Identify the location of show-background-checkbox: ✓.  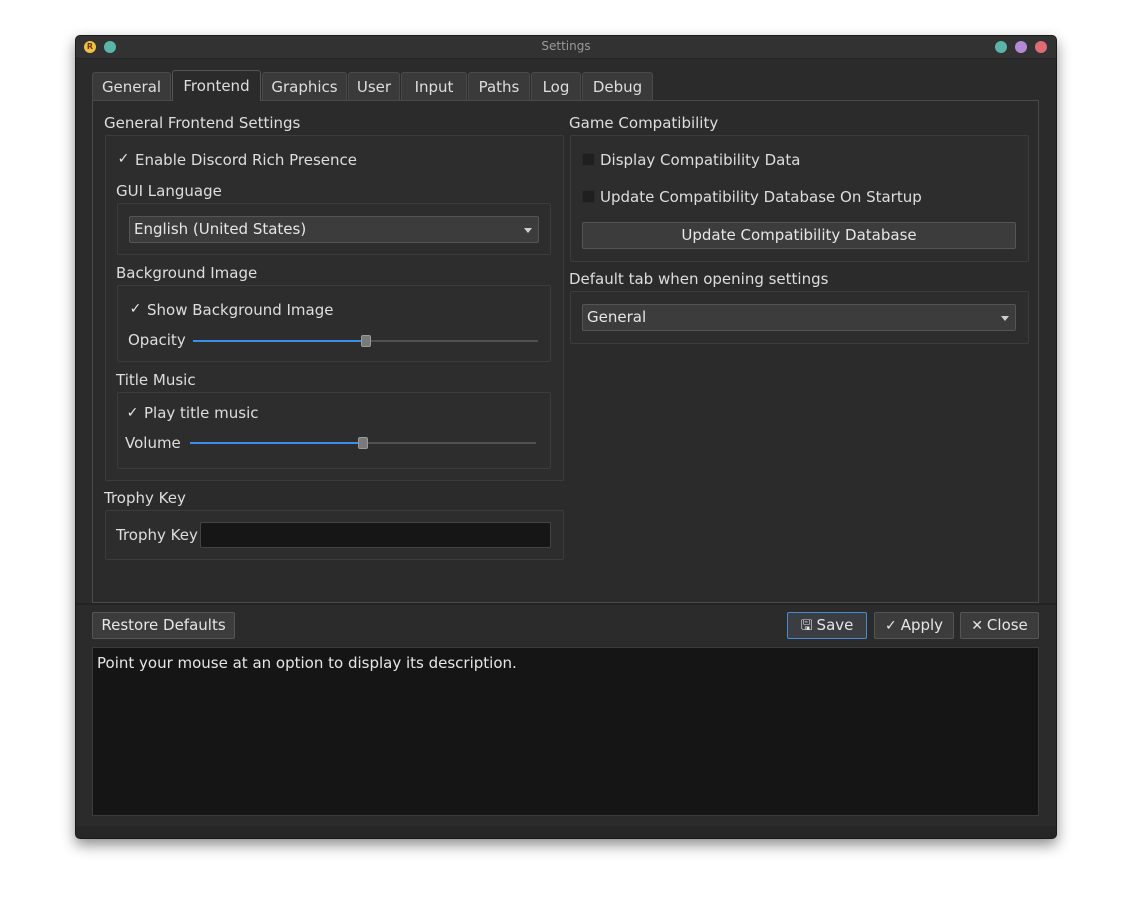
(135, 309).